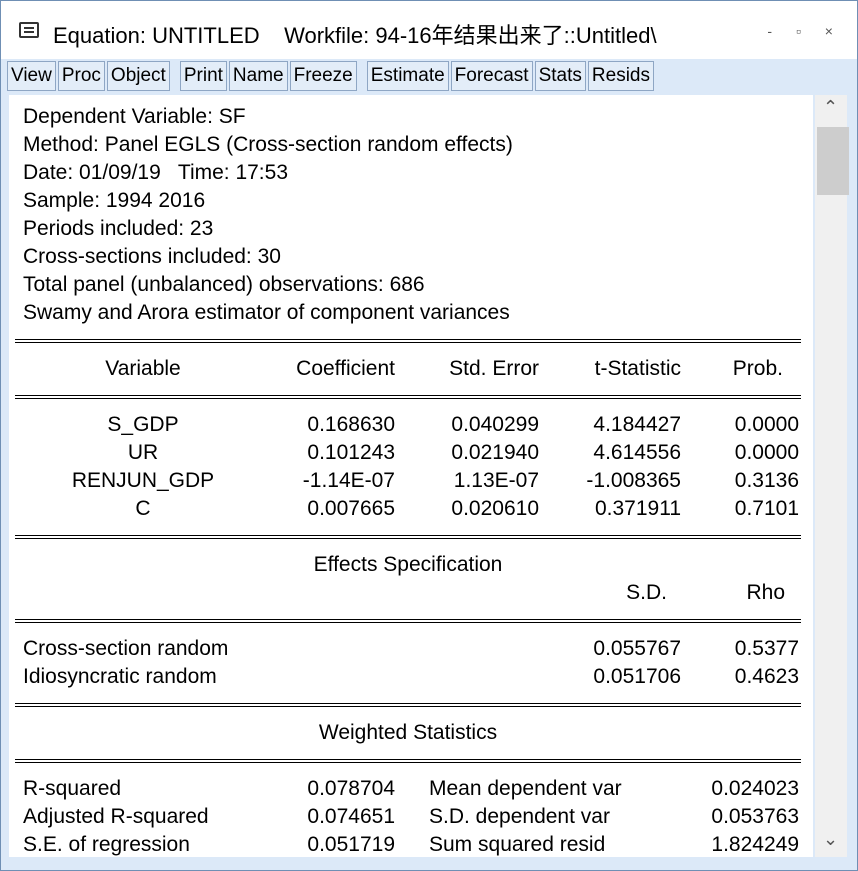  Describe the element at coordinates (832, 476) in the screenshot. I see `vertical-scrollbar: ⌃ ⌄` at that location.